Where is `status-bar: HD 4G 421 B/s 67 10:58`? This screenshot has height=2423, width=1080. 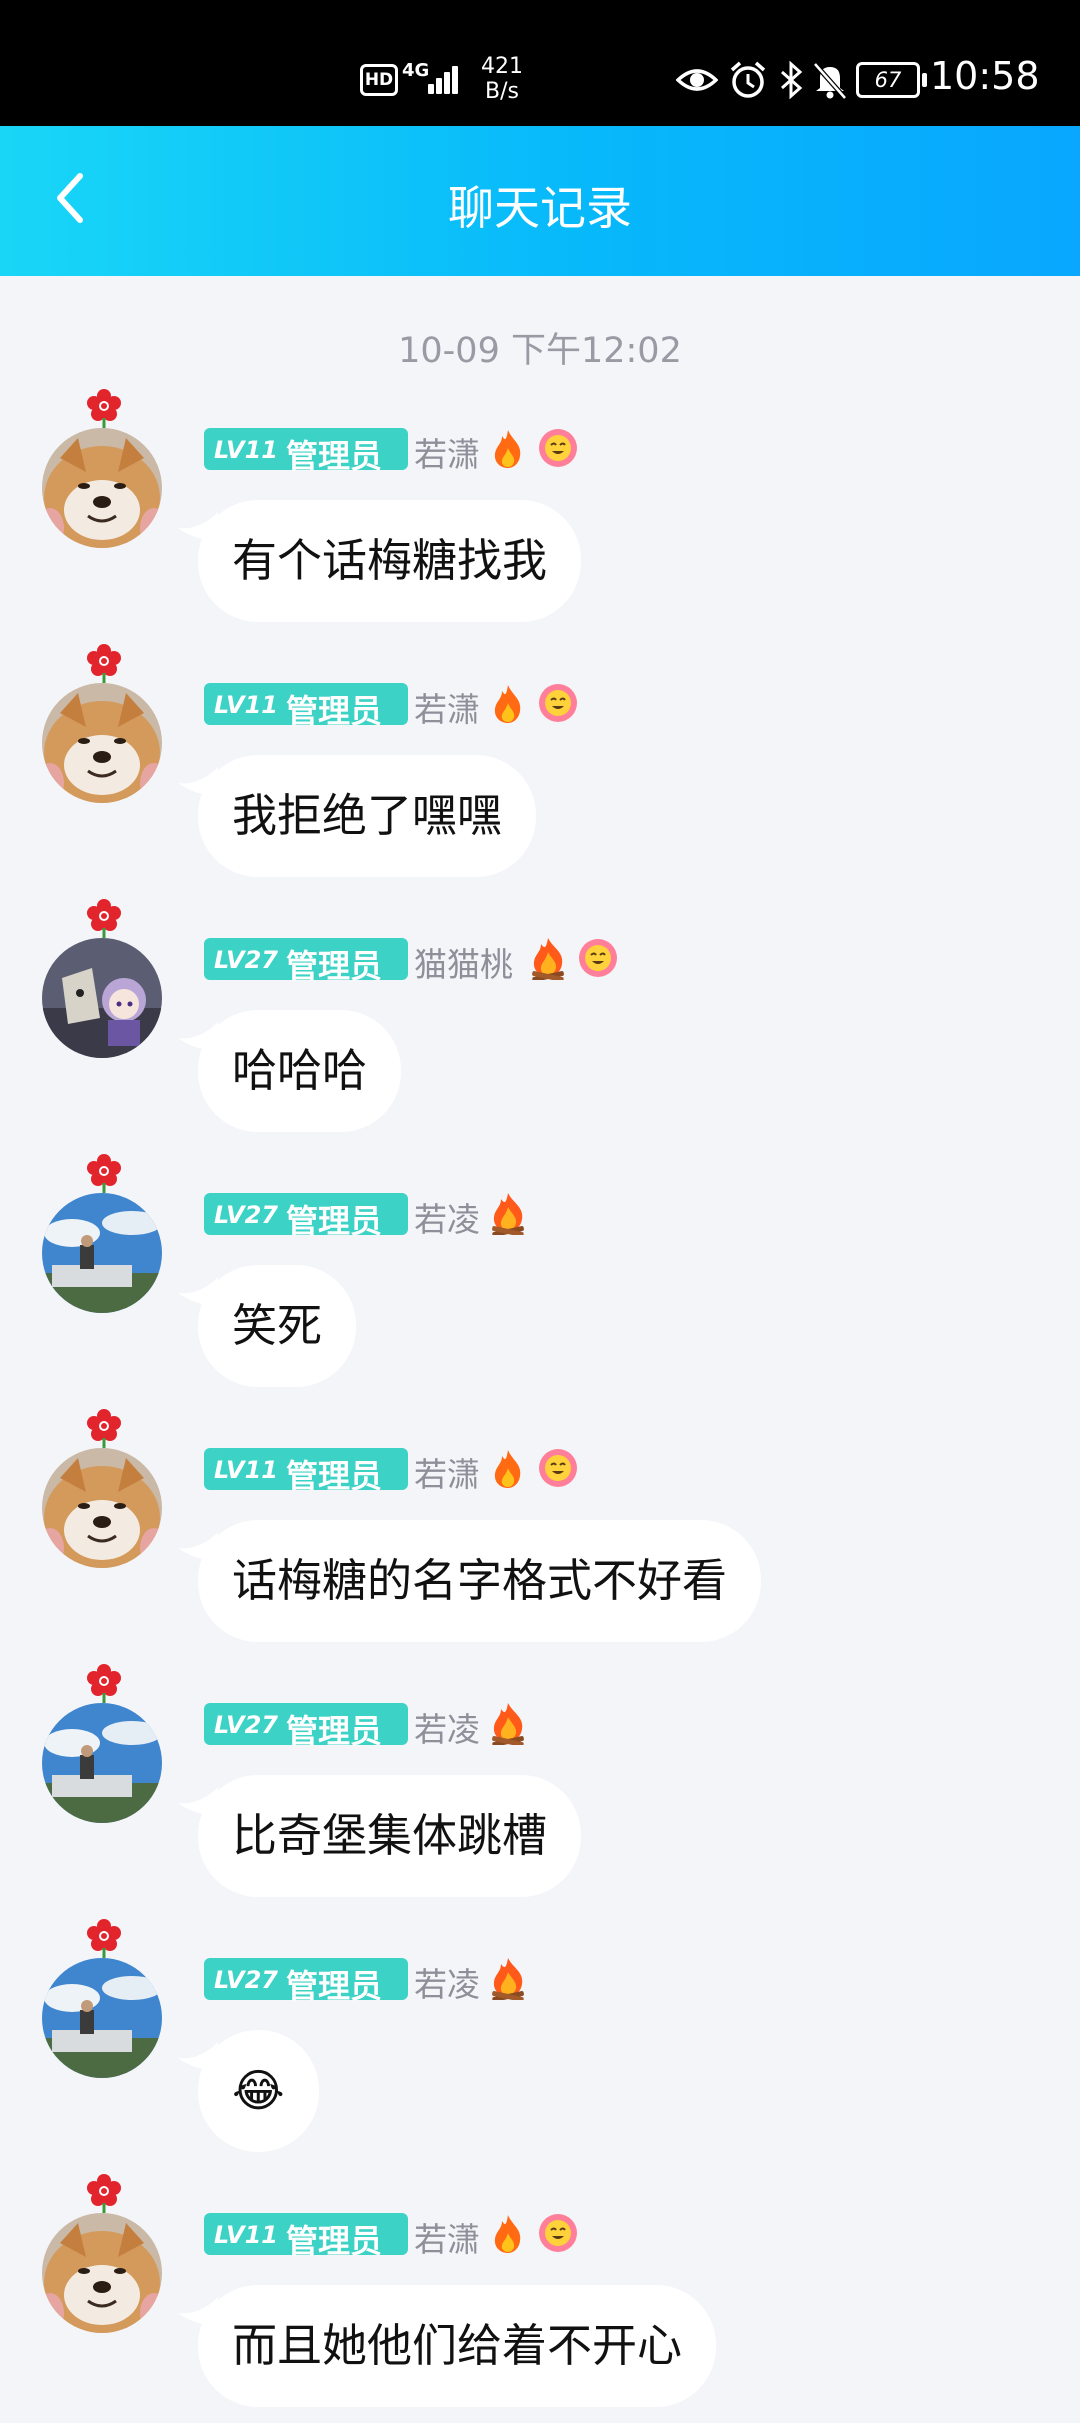
status-bar: HD 4G 421 B/s 67 10:58 is located at coordinates (540, 63).